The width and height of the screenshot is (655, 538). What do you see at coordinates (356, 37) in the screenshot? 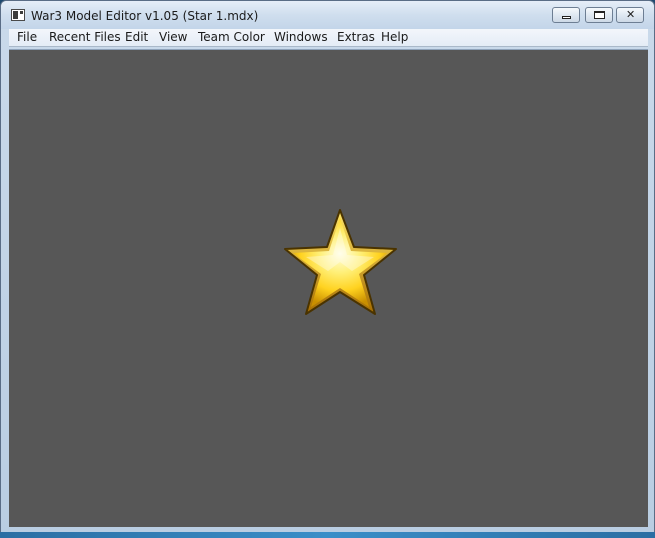
I see `menu-extras: Extras` at bounding box center [356, 37].